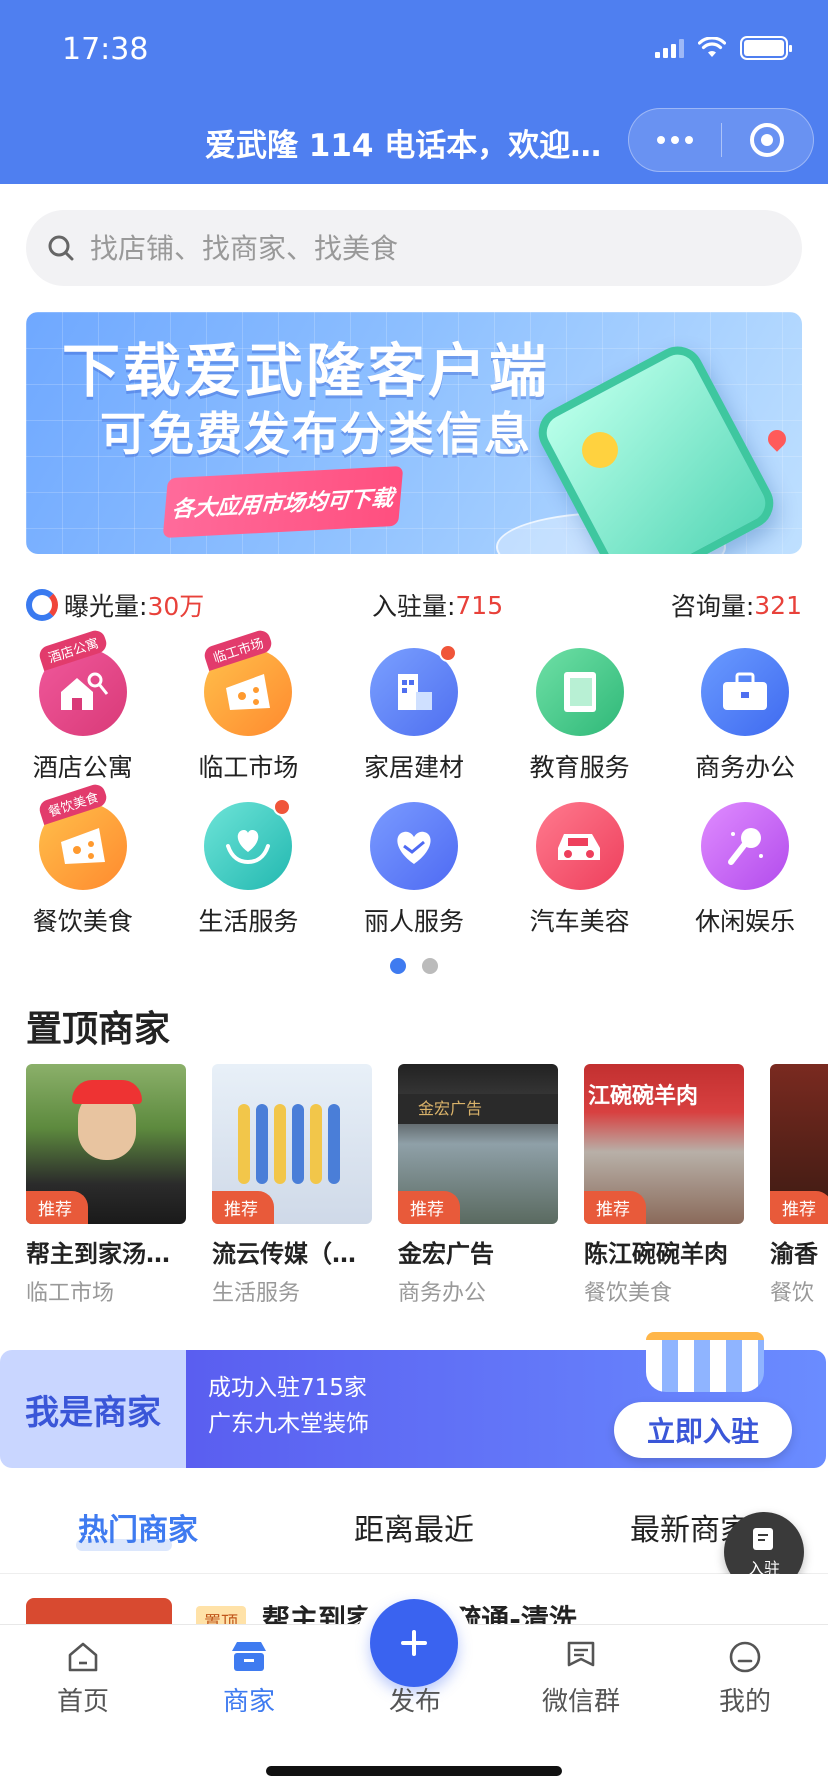 Image resolution: width=828 pixels, height=1792 pixels. What do you see at coordinates (745, 871) in the screenshot?
I see `category-leisure: 休闲娱乐` at bounding box center [745, 871].